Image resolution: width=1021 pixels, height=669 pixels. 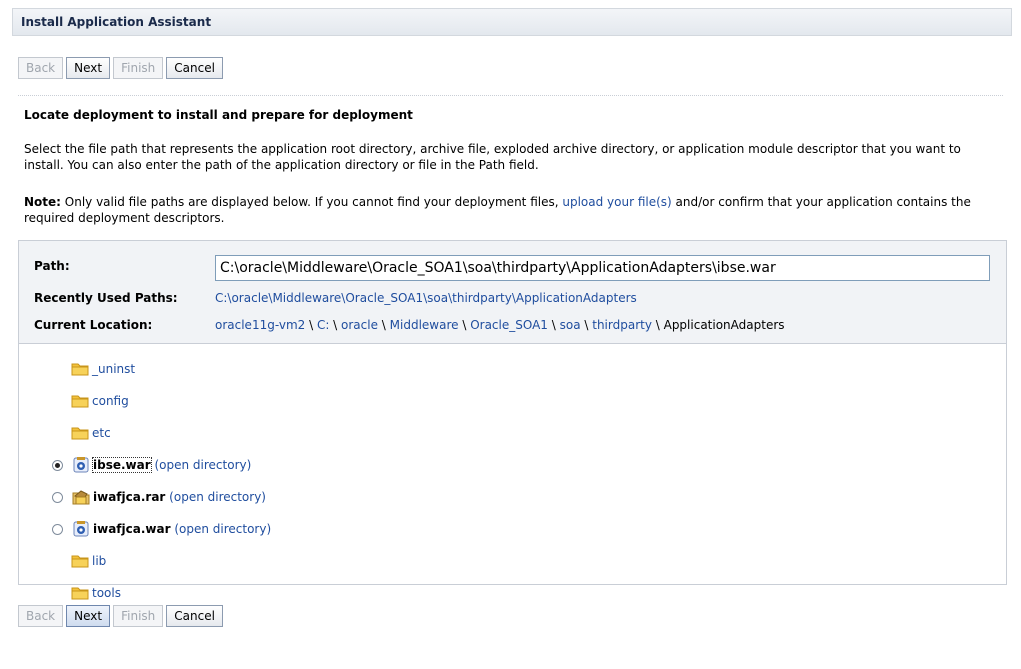 What do you see at coordinates (42, 202) in the screenshot?
I see `note-label: Note:` at bounding box center [42, 202].